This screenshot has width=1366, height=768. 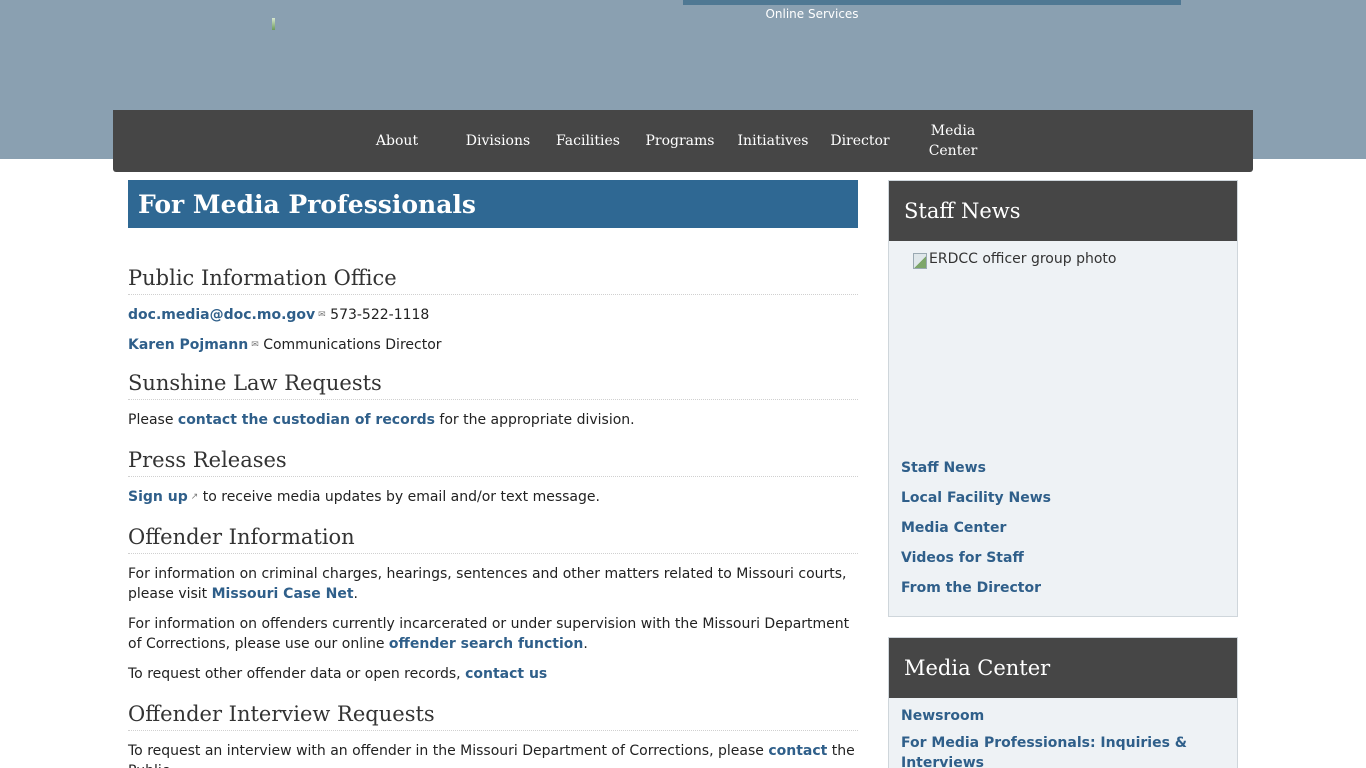 What do you see at coordinates (493, 345) in the screenshot?
I see `pio-contact-line: Karen Pojmann ✉ Communications Director` at bounding box center [493, 345].